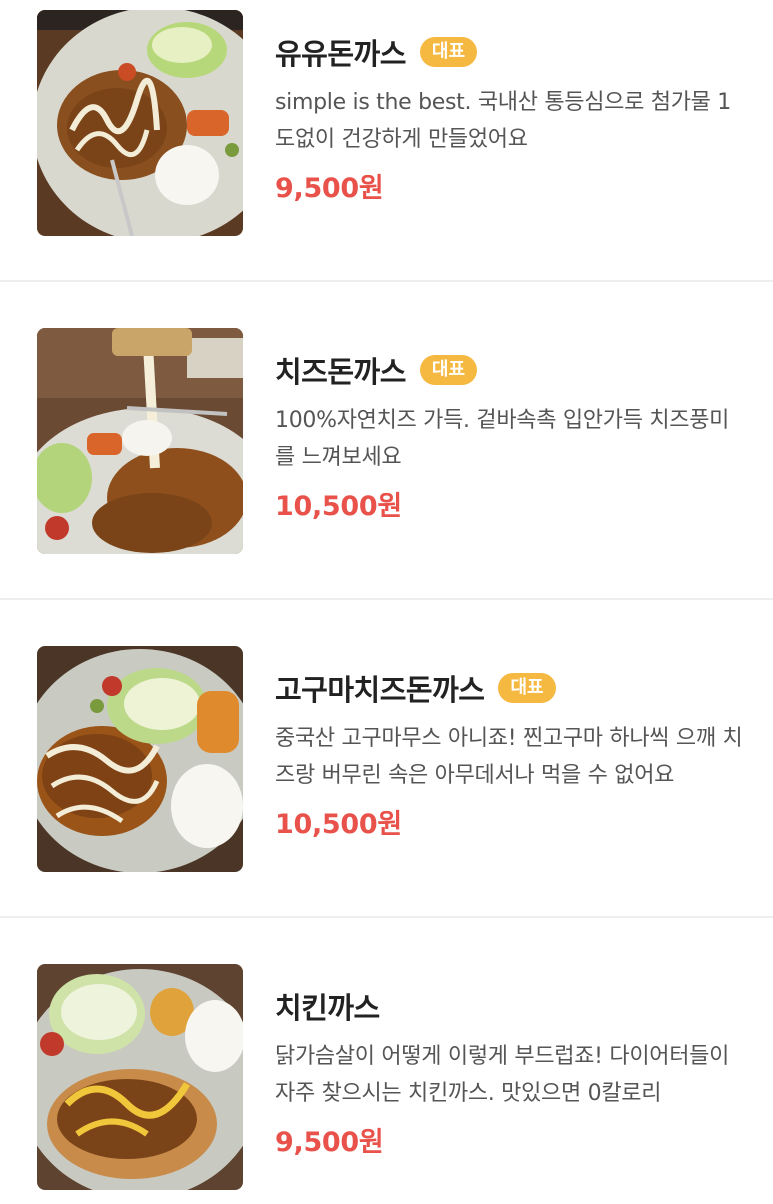  Describe the element at coordinates (380, 690) in the screenshot. I see `menu-item-name: 고구마치즈돈까스` at that location.